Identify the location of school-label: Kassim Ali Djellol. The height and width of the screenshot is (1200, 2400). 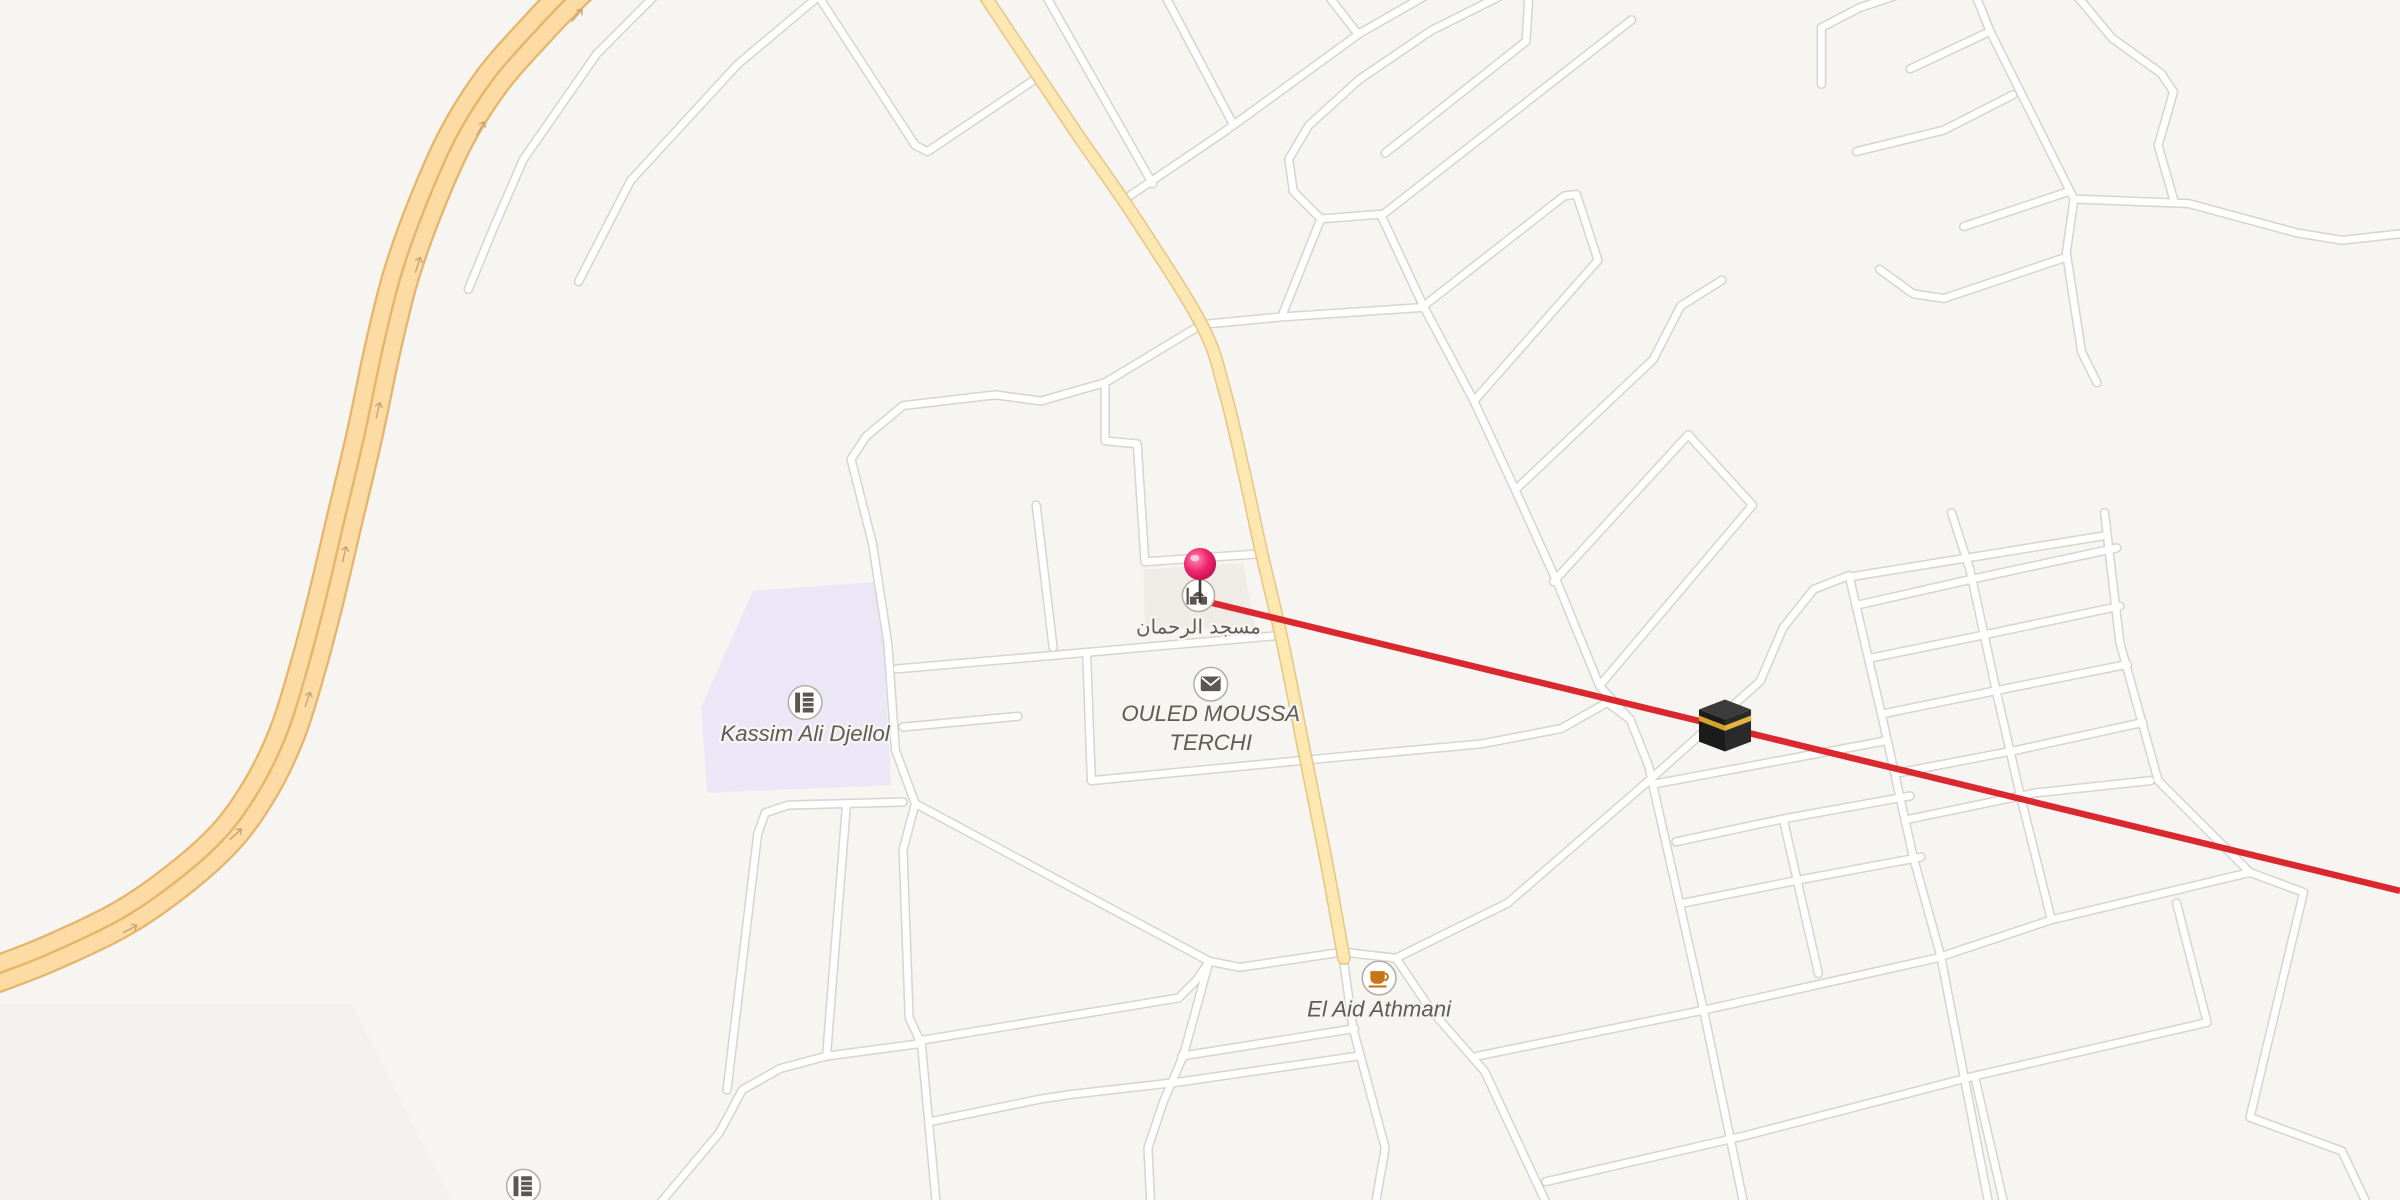
(805, 733).